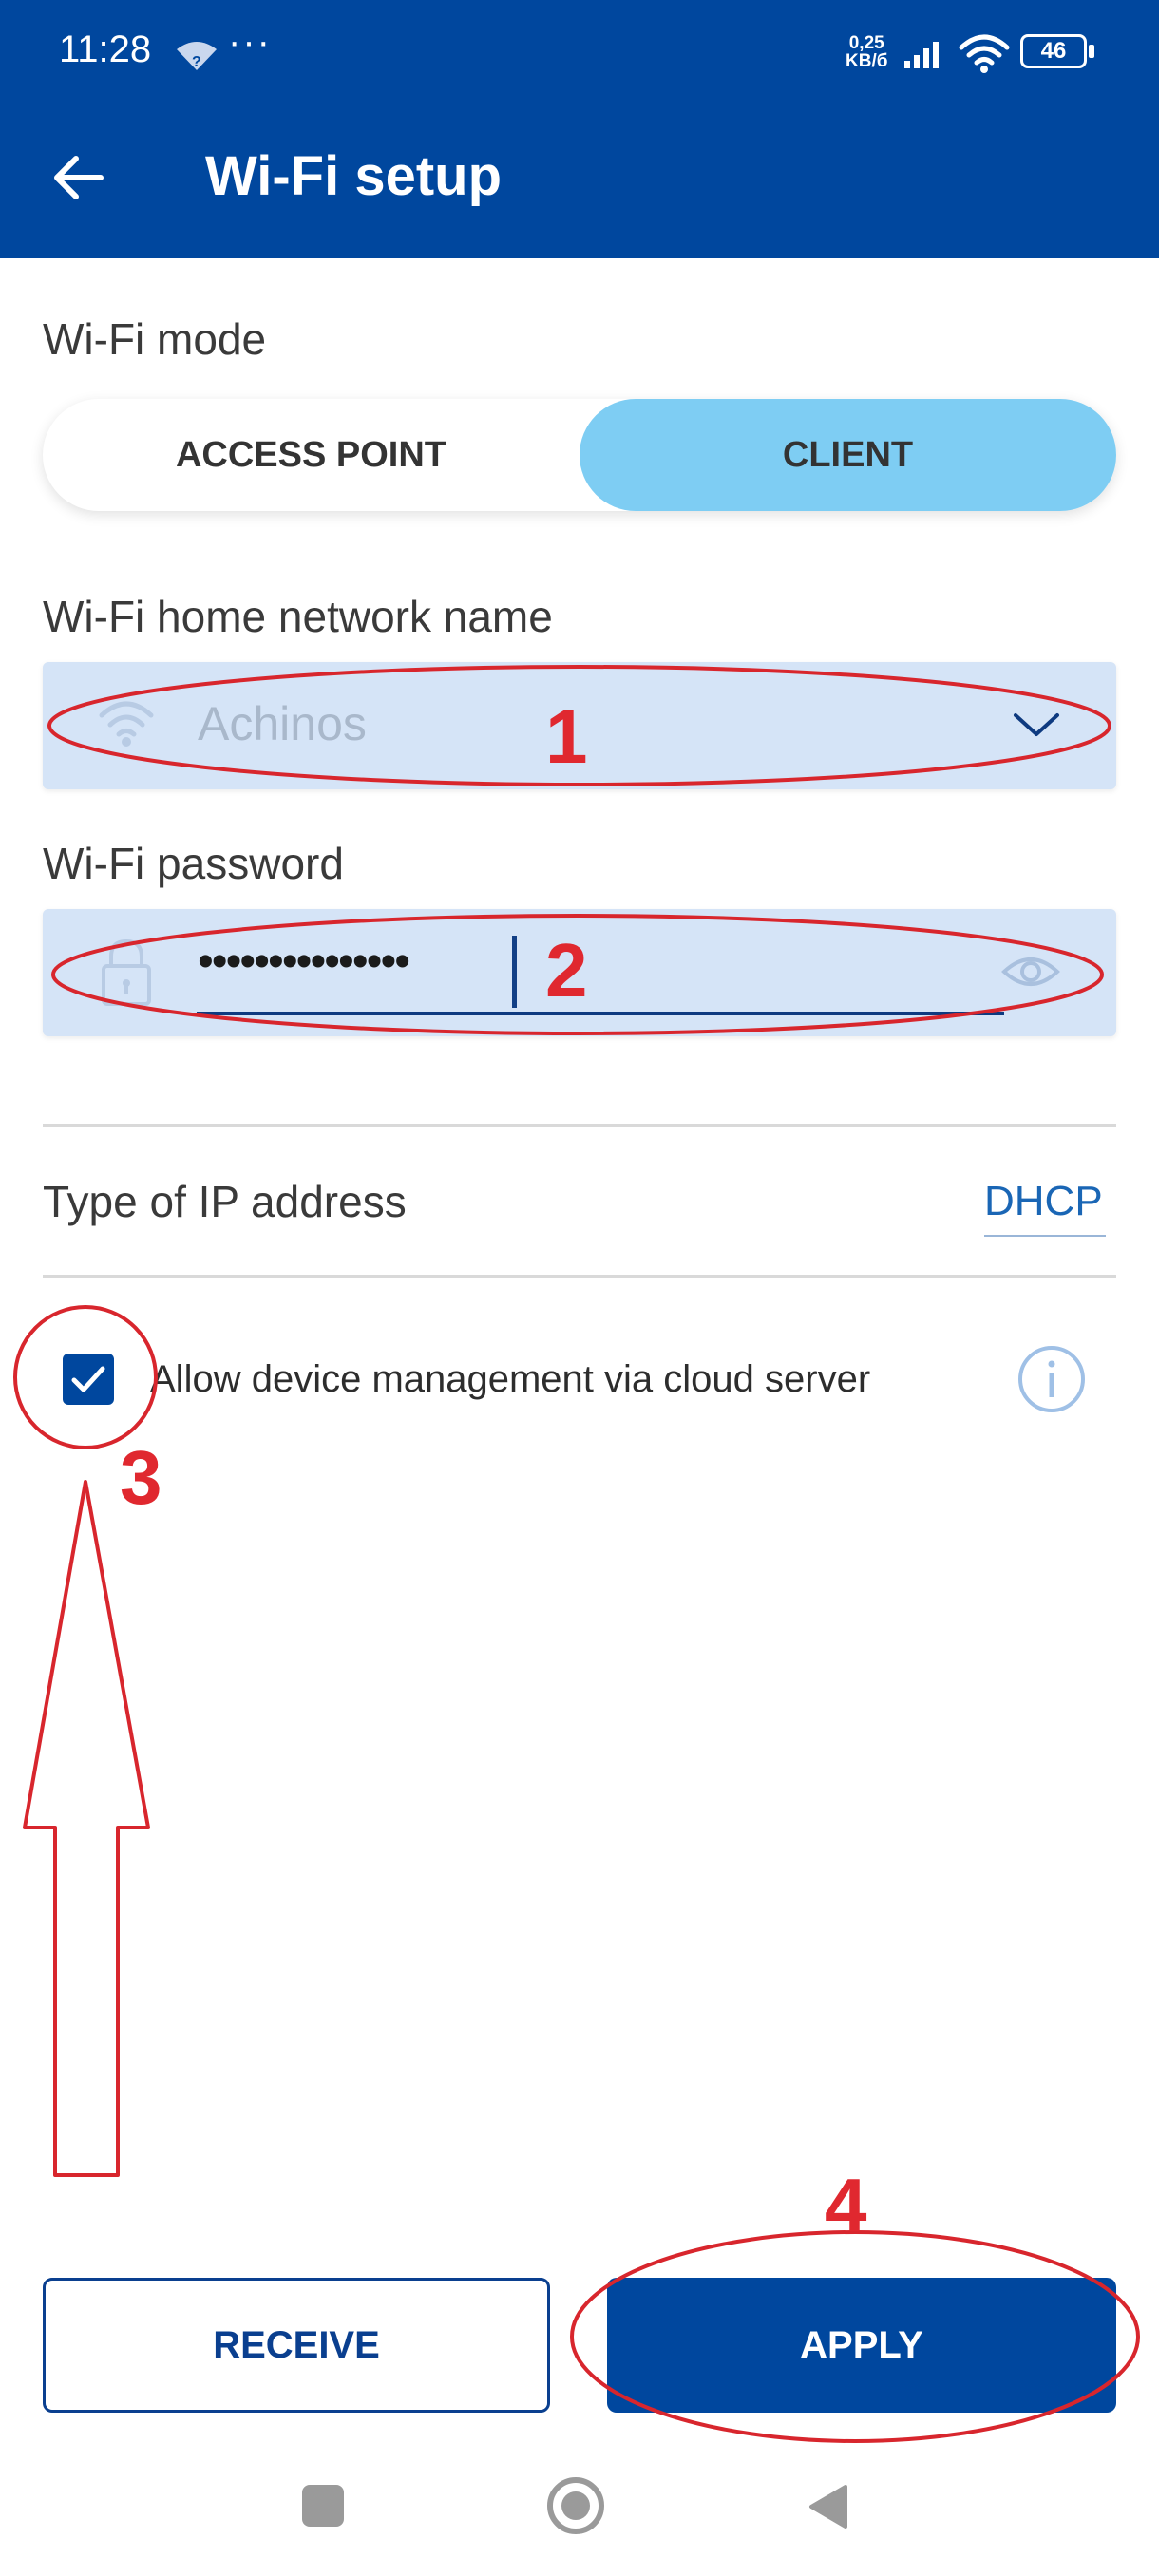 Image resolution: width=1159 pixels, height=2576 pixels. Describe the element at coordinates (354, 176) in the screenshot. I see `page-title: Wi-Fi setup` at that location.